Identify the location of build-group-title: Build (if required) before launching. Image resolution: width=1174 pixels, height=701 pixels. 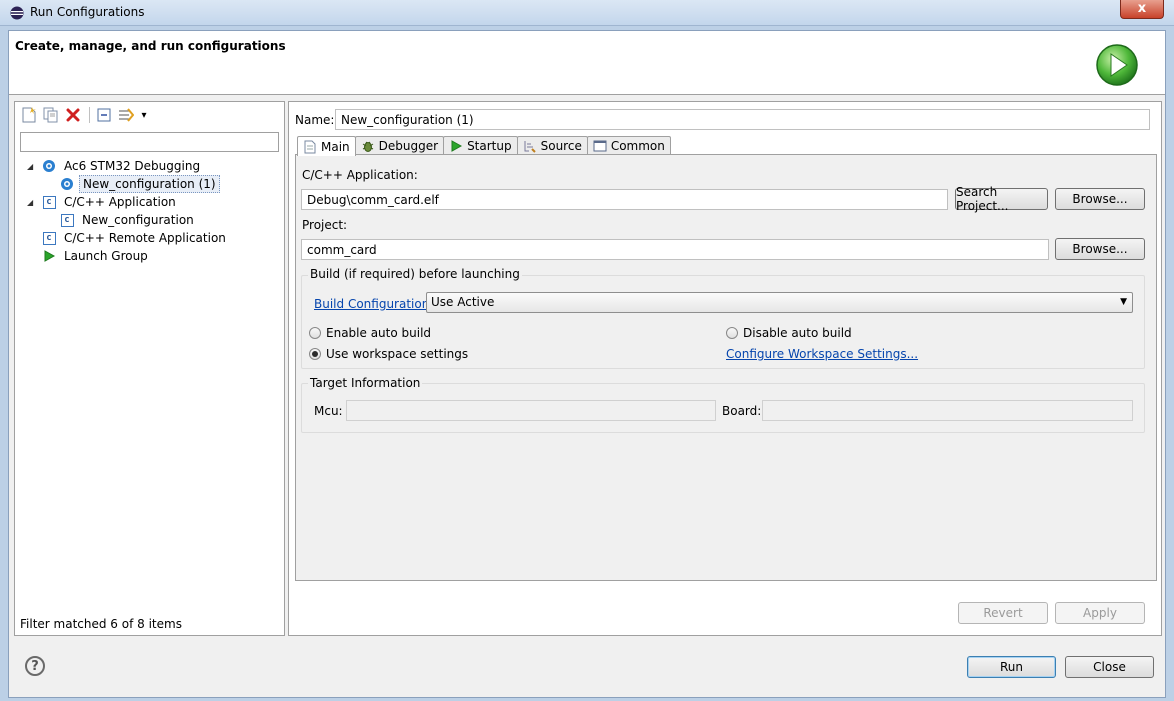
(415, 274).